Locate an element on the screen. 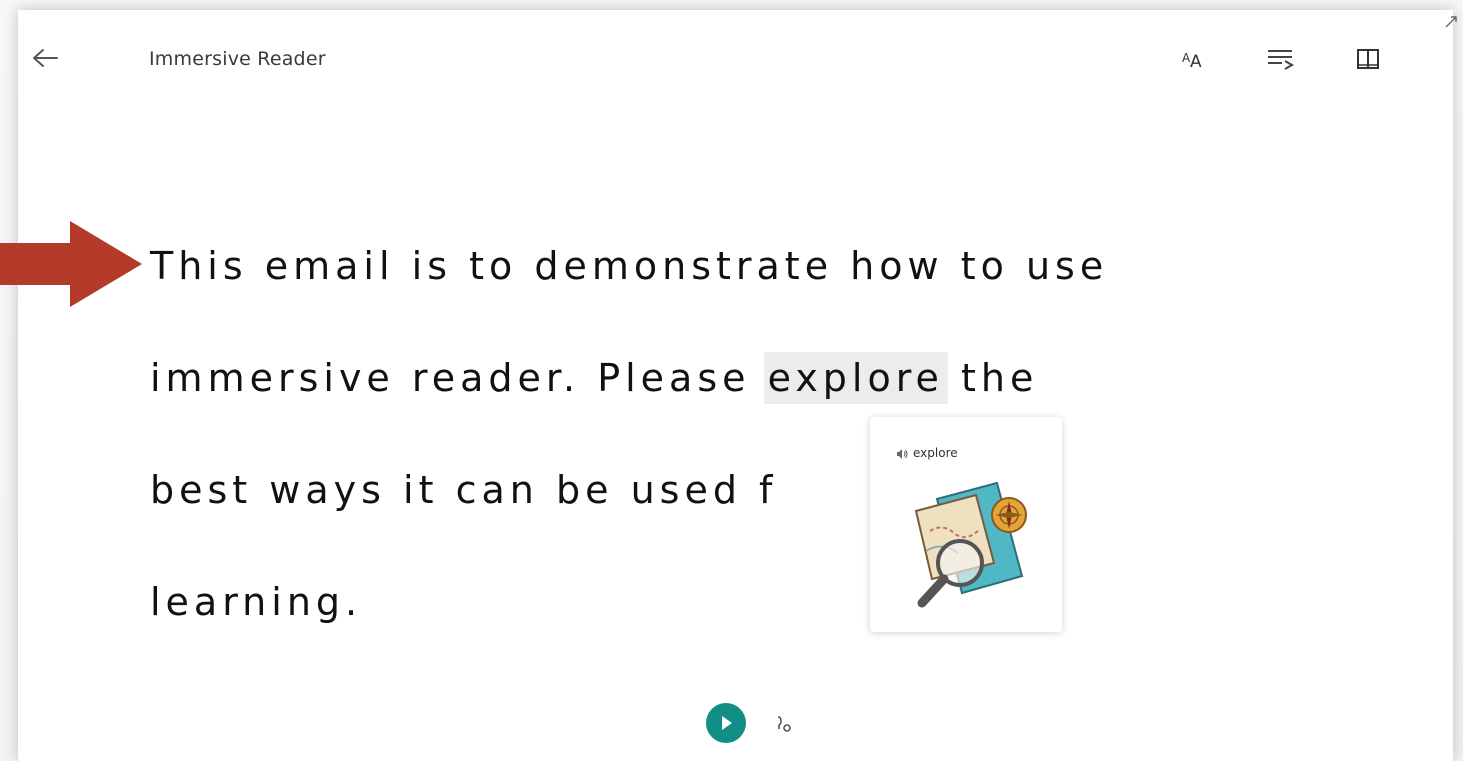  expand-button is located at coordinates (1451, 22).